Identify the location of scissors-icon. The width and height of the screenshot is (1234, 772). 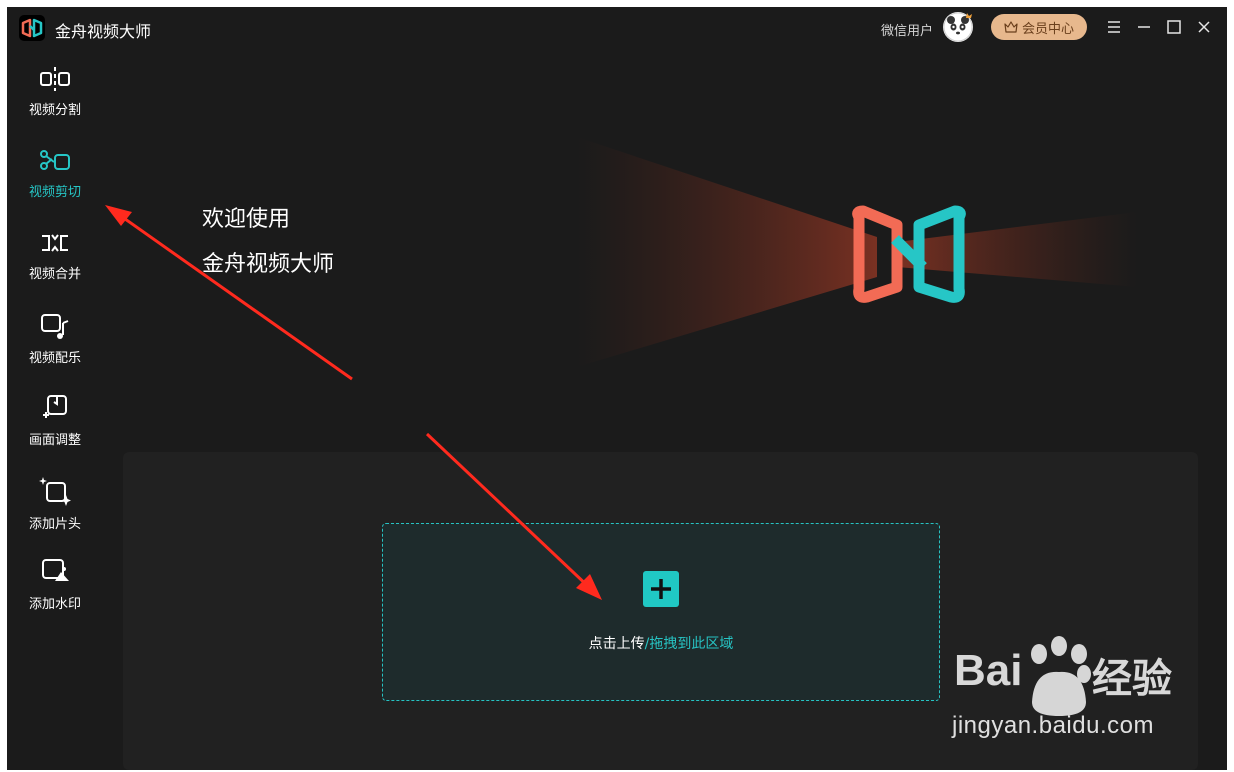
(55, 160).